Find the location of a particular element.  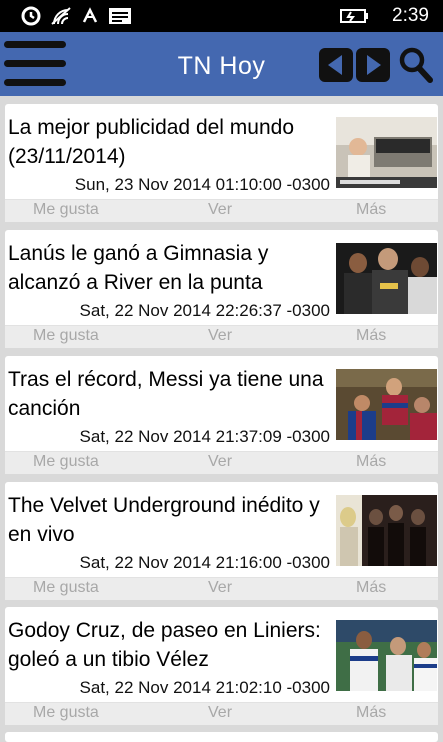

search-button is located at coordinates (416, 65).